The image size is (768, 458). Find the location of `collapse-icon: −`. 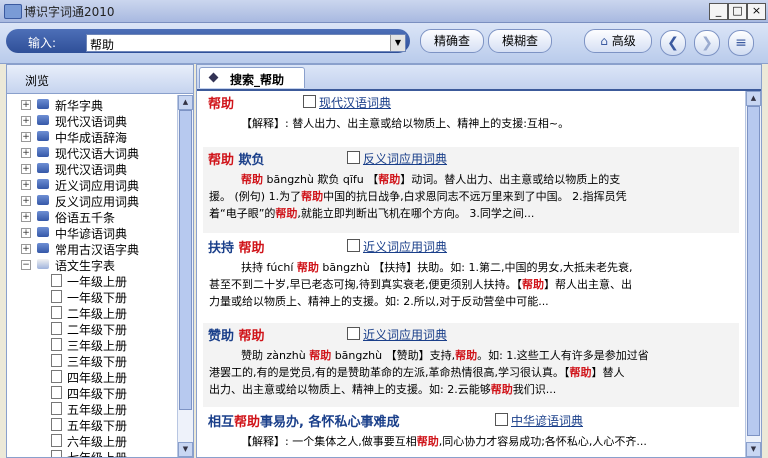

collapse-icon: − is located at coordinates (26, 265).